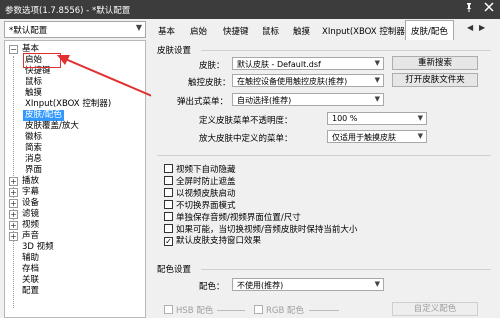 Image resolution: width=500 pixels, height=318 pixels. What do you see at coordinates (203, 102) in the screenshot?
I see `popup-menu-label: 弹出式菜单：` at bounding box center [203, 102].